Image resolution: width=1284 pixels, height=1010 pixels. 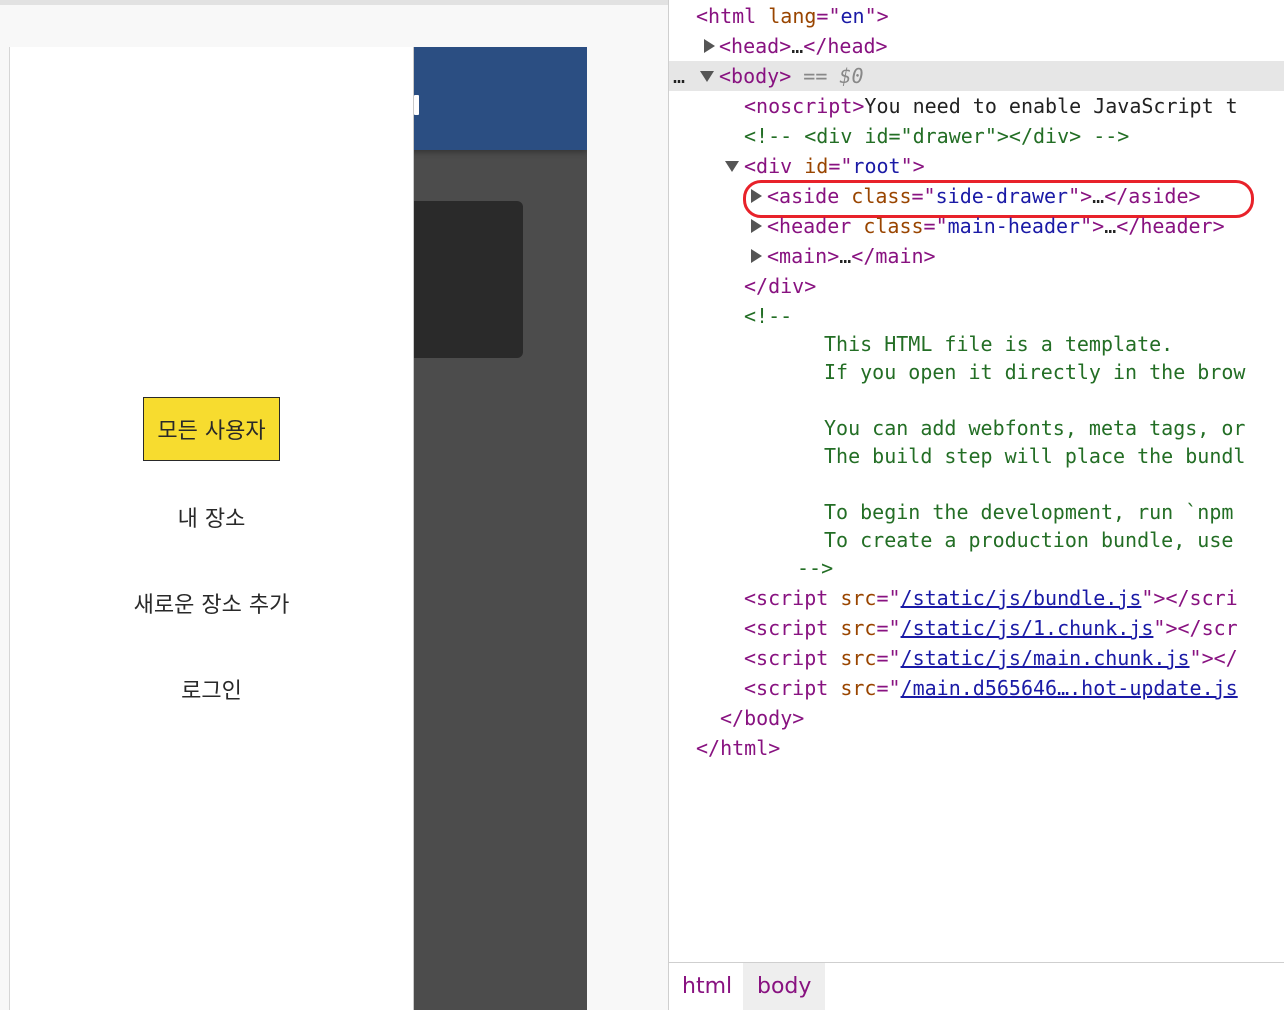 What do you see at coordinates (999, 344) in the screenshot?
I see `comment-line: This HTML file is a template.` at bounding box center [999, 344].